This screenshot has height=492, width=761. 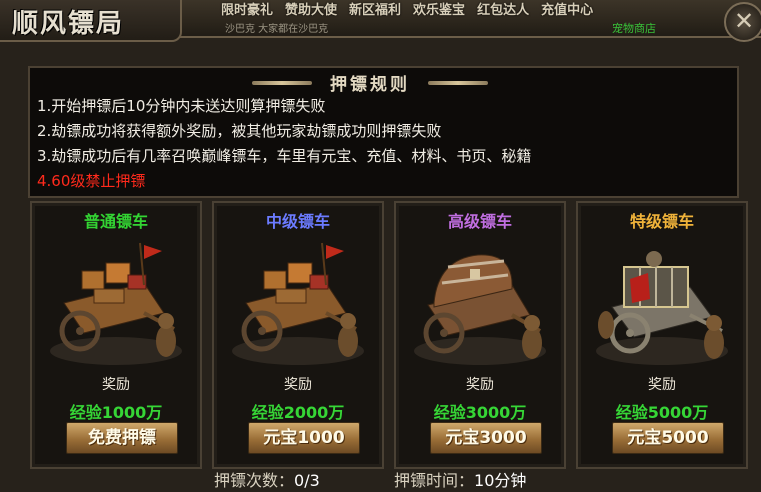 What do you see at coordinates (503, 9) in the screenshot?
I see `menu-red-packet: 红包达人` at bounding box center [503, 9].